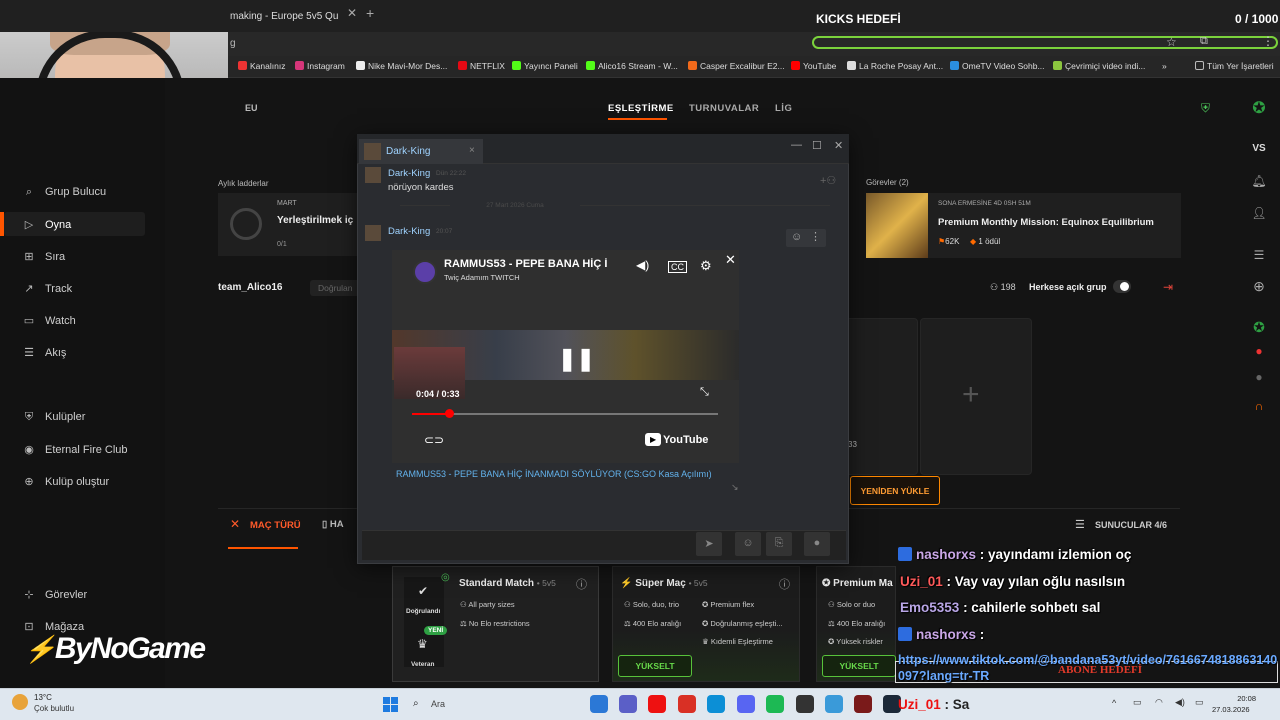 The image size is (1280, 720). Describe the element at coordinates (746, 704) in the screenshot. I see `discord-icon` at that location.